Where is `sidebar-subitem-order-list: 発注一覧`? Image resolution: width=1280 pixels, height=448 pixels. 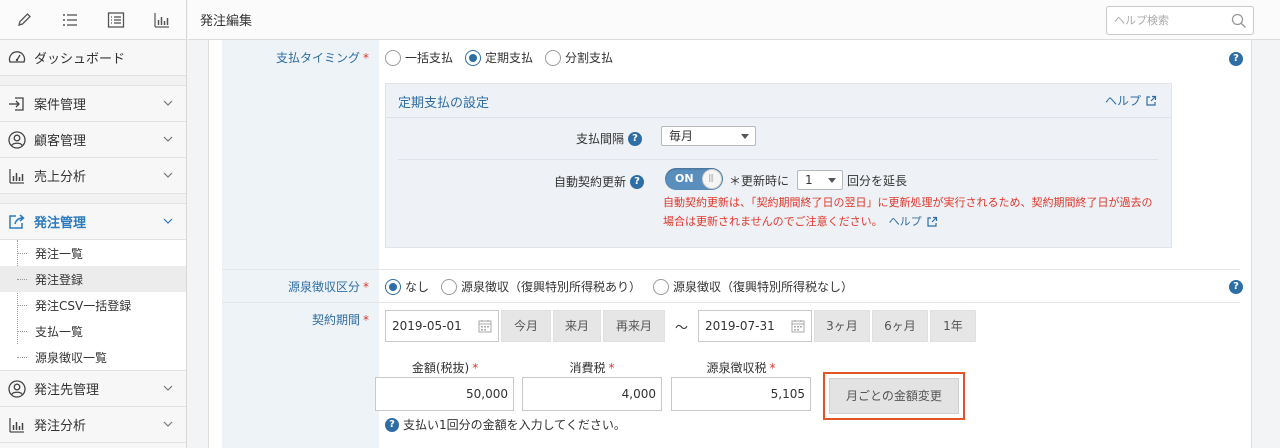 sidebar-subitem-order-list: 発注一覧 is located at coordinates (93, 253).